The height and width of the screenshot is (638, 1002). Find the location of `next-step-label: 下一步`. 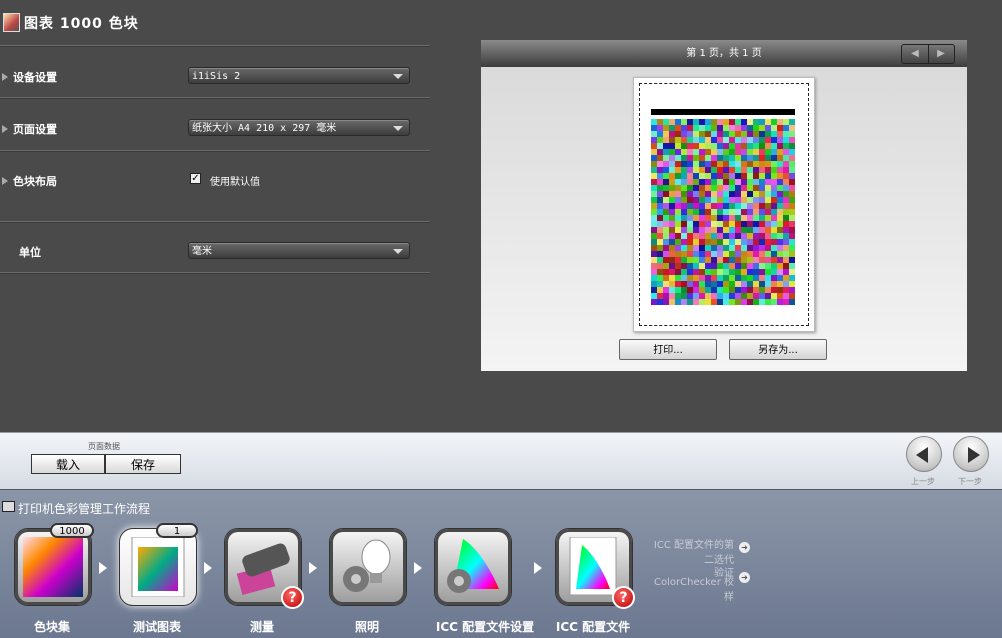

next-step-label: 下一步 is located at coordinates (970, 481).